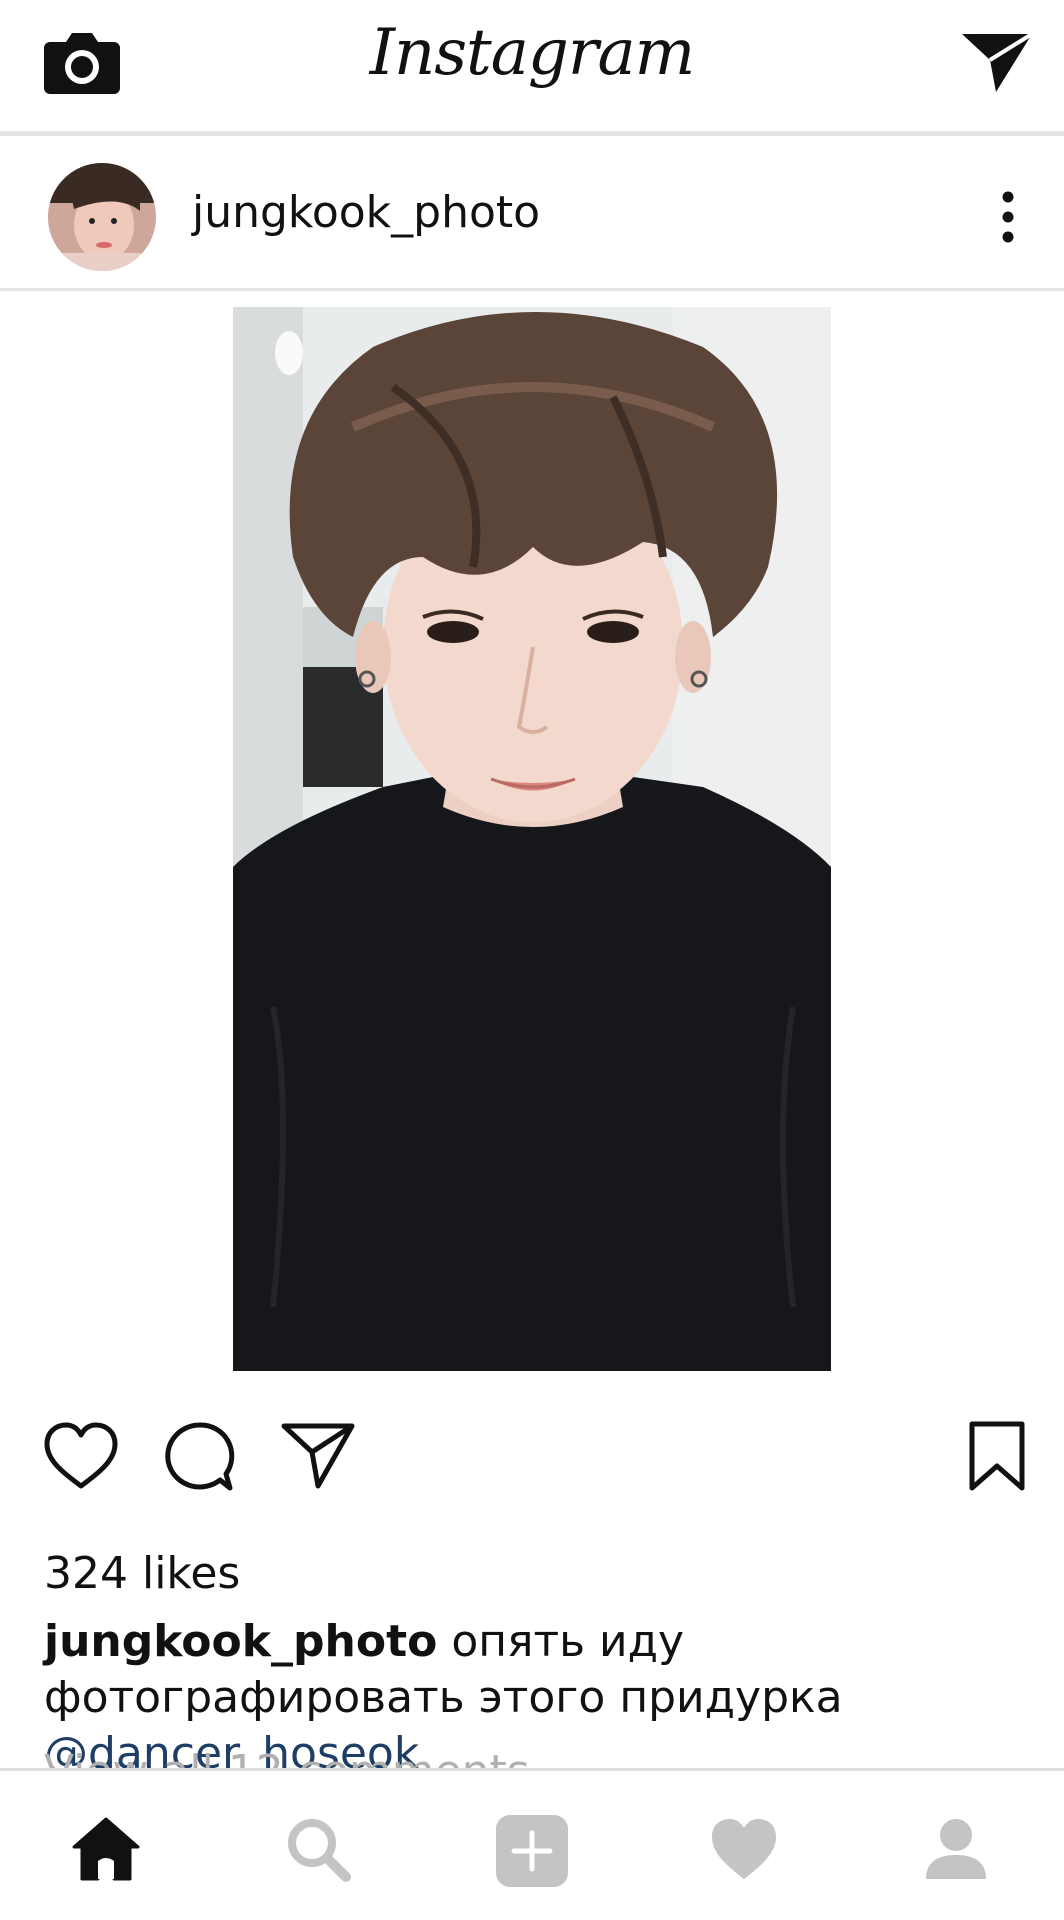  I want to click on post-header: jungkook_photo, so click(532, 216).